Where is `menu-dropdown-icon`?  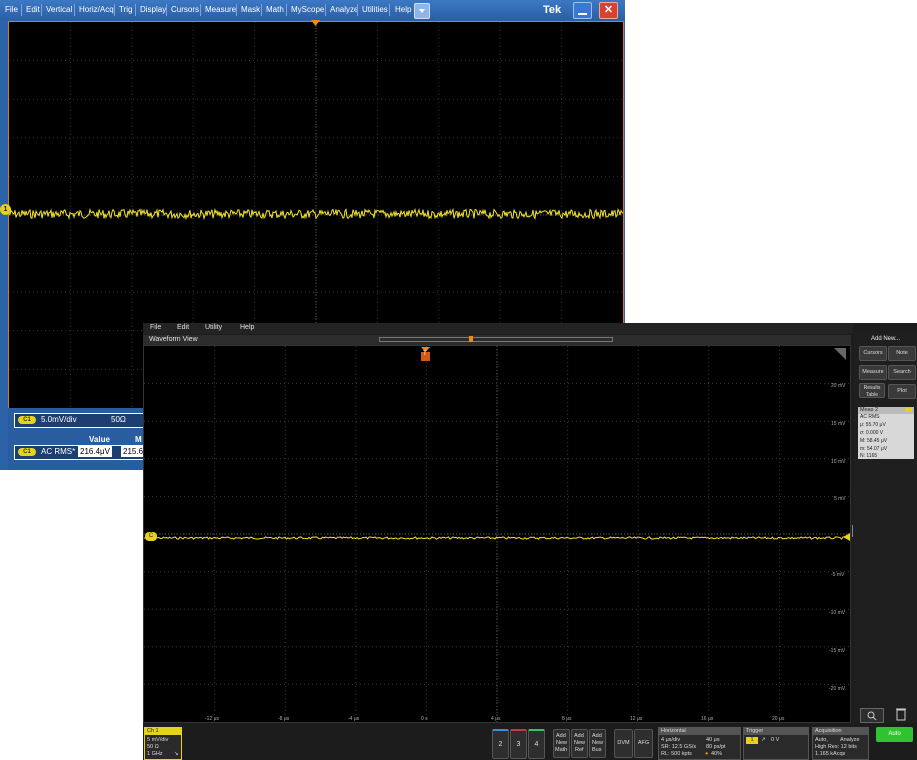 menu-dropdown-icon is located at coordinates (422, 11).